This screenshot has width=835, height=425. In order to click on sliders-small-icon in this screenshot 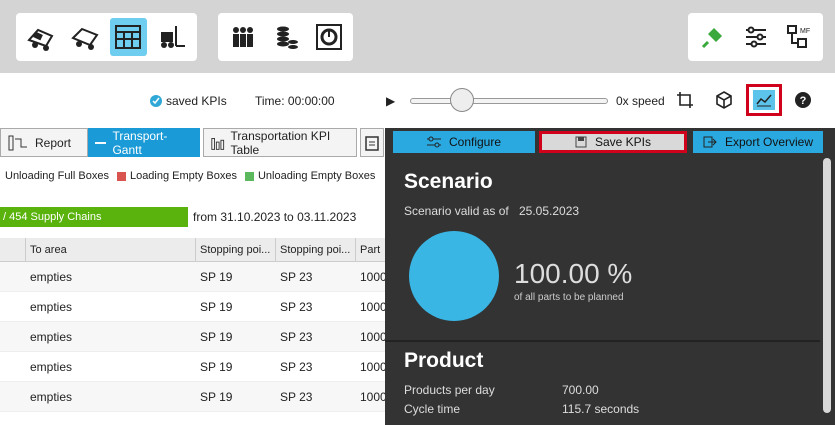, I will do `click(433, 142)`.